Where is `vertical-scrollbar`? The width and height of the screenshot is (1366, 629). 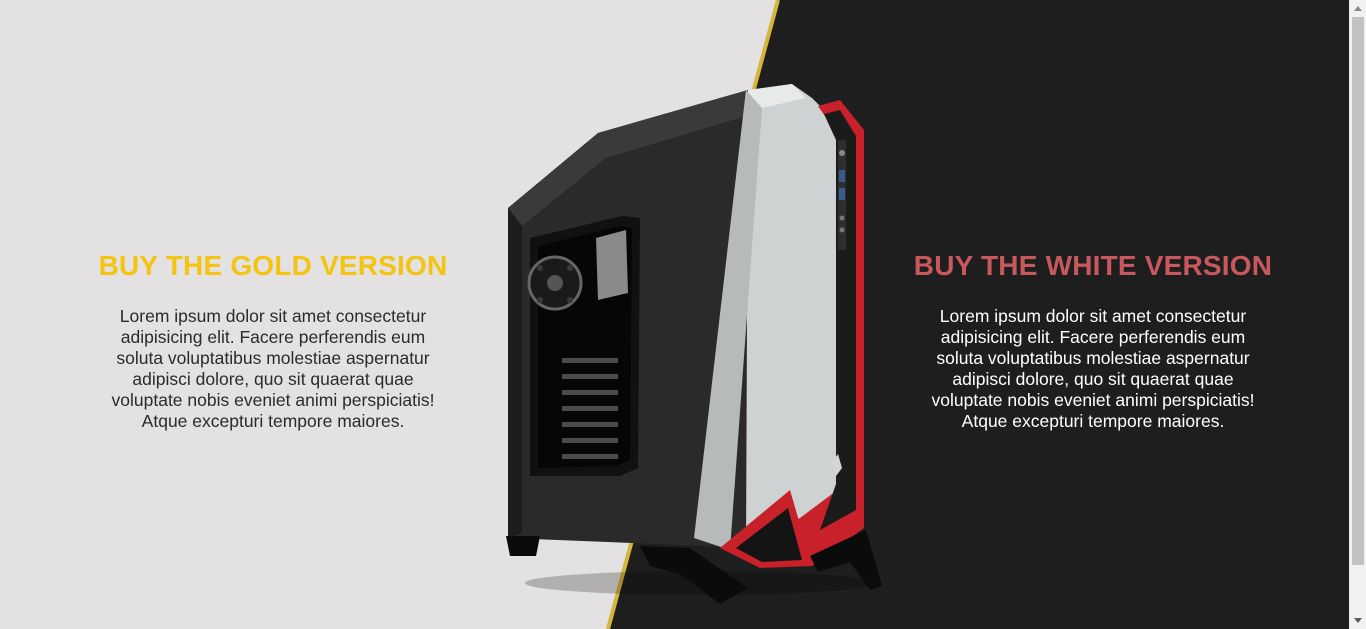
vertical-scrollbar is located at coordinates (1357, 314).